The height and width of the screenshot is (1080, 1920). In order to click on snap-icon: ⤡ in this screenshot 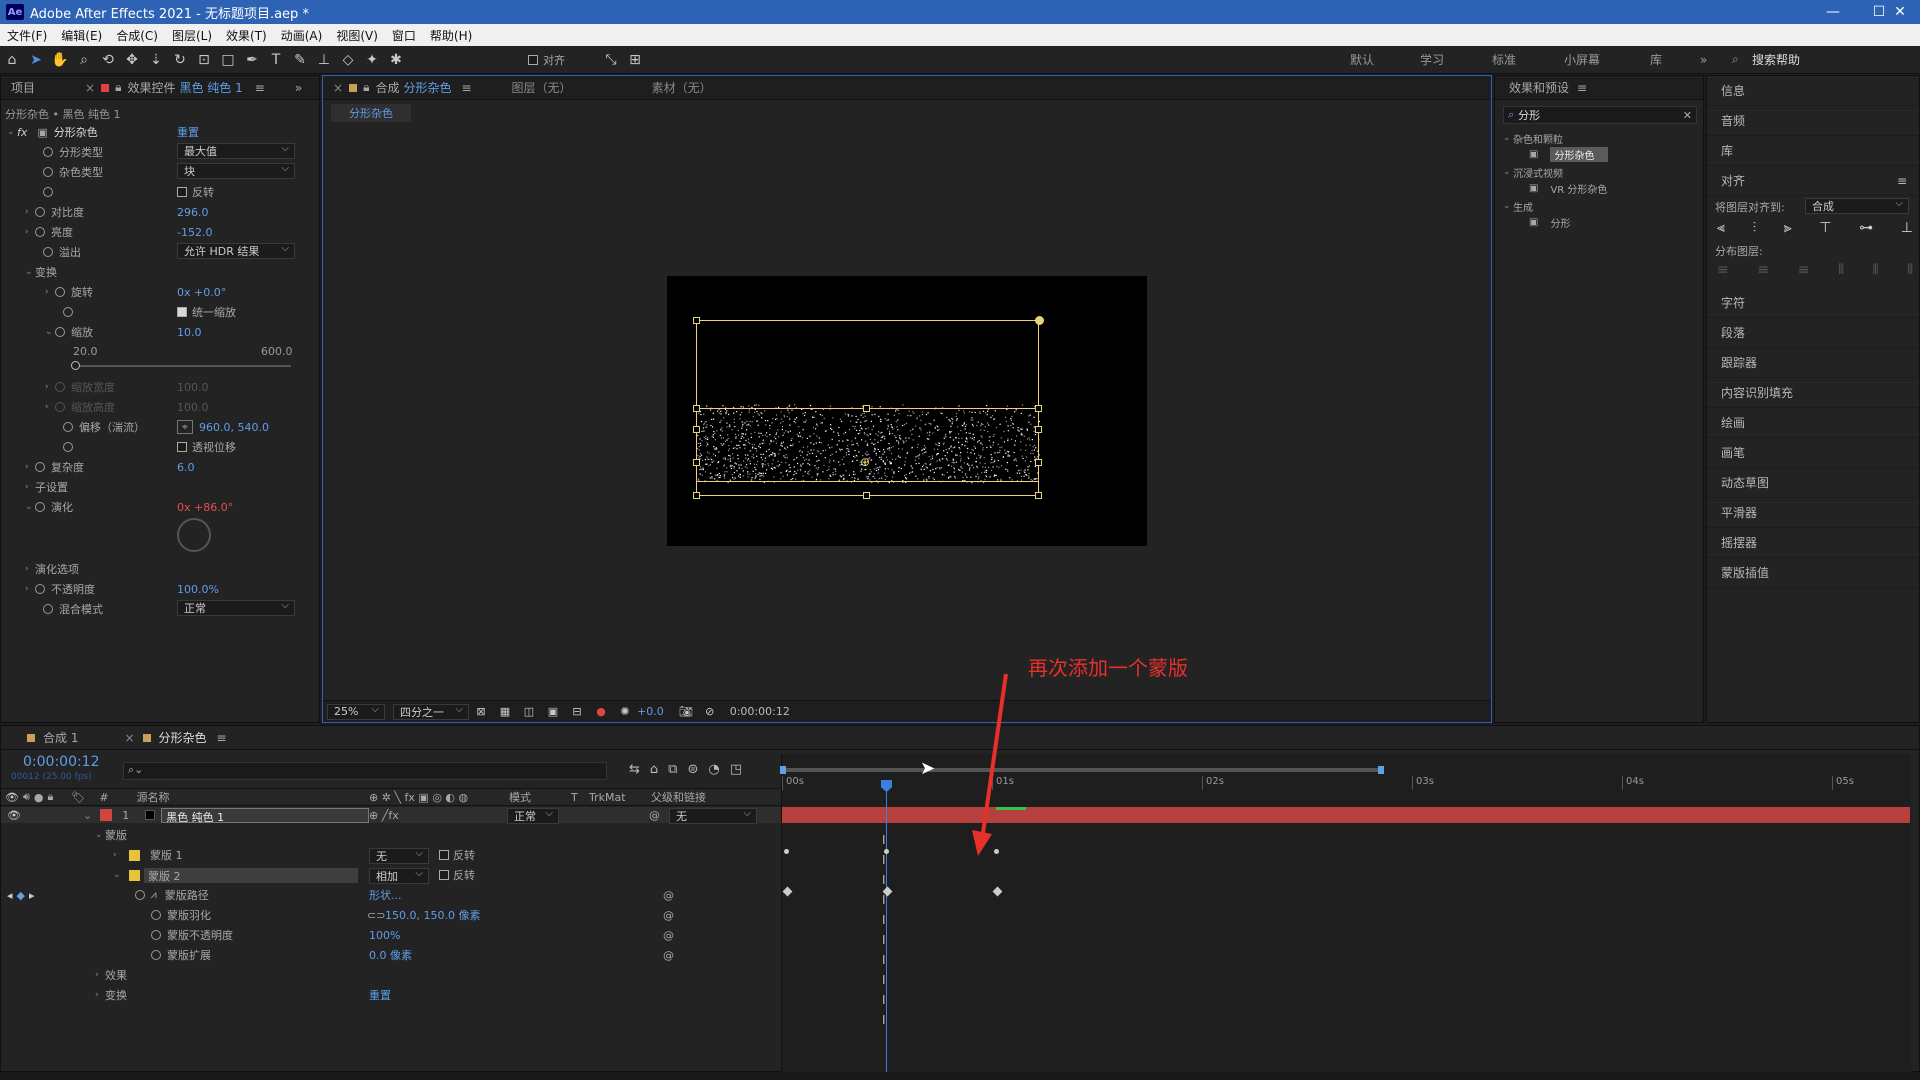, I will do `click(611, 60)`.